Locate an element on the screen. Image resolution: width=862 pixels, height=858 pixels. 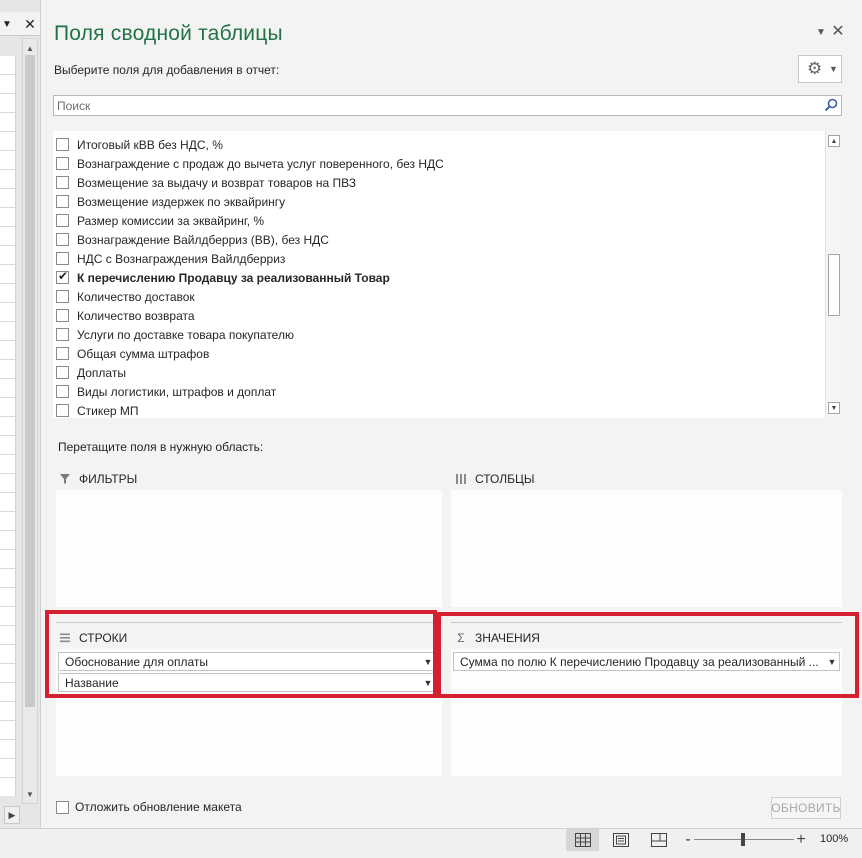
field-label: Виды логистики, штрафов и доплат is located at coordinates (177, 391).